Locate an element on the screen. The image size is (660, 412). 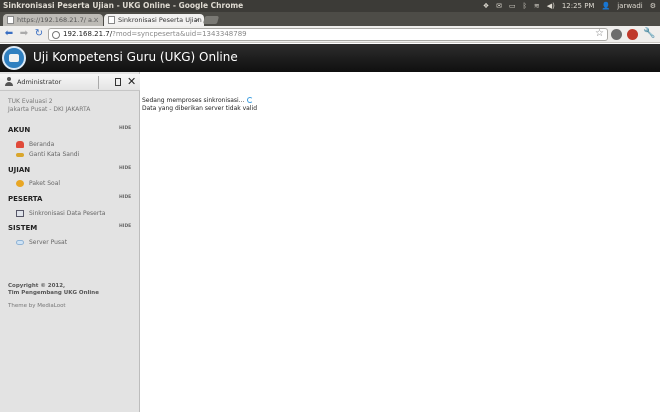
app-title: Uji Kompetensi Guru (UKG) Online is located at coordinates (135, 57).